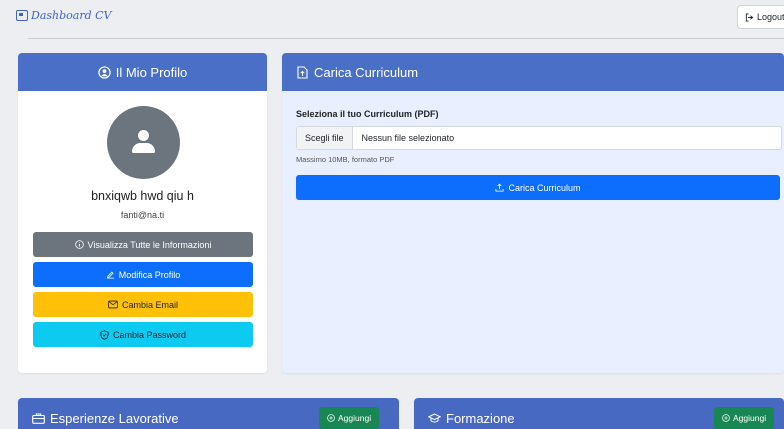 This screenshot has height=429, width=784. I want to click on logout-icon, so click(749, 17).